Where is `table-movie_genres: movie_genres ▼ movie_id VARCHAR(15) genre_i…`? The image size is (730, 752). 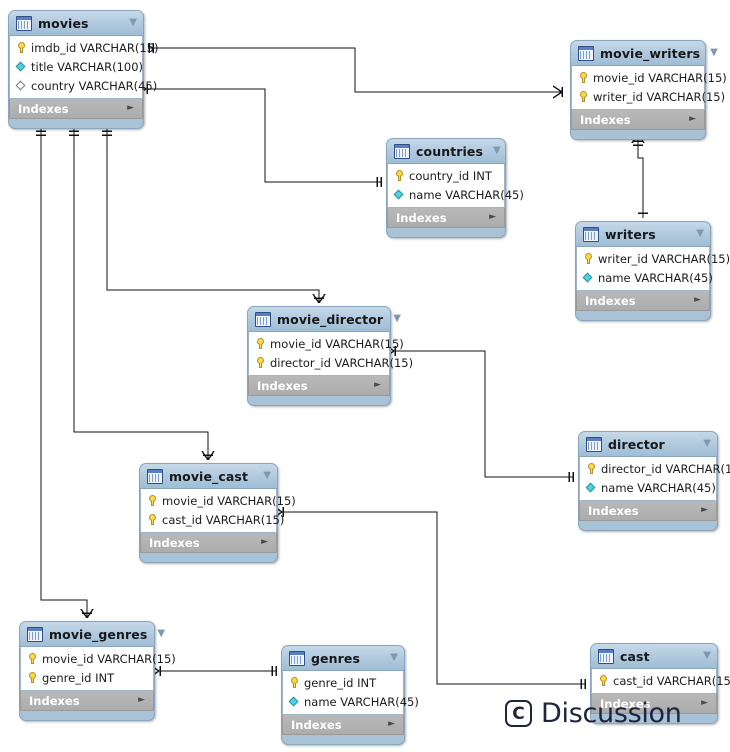 table-movie_genres: movie_genres ▼ movie_id VARCHAR(15) genre_i… is located at coordinates (97, 671).